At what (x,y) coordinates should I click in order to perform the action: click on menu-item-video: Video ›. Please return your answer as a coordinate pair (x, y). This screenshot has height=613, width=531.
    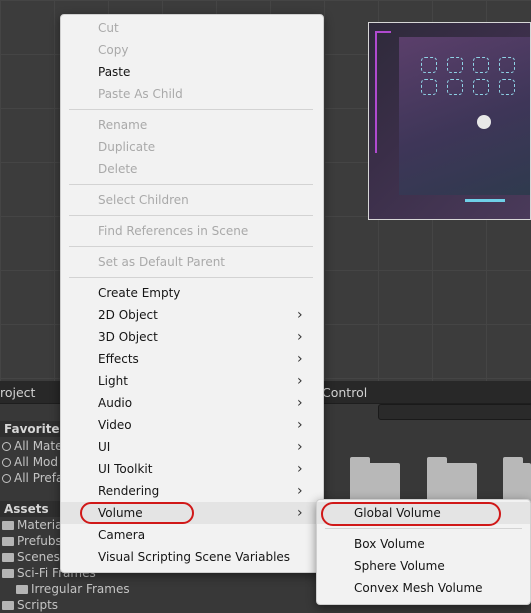
    Looking at the image, I should click on (192, 425).